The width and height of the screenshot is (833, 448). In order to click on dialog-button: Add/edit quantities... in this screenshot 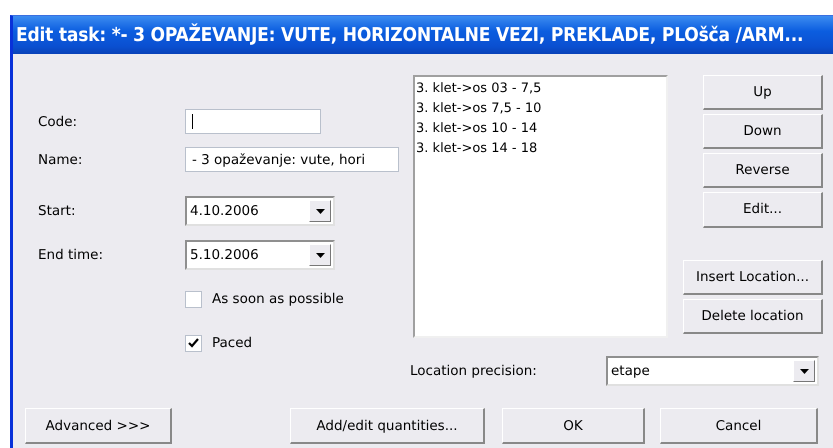, I will do `click(387, 426)`.